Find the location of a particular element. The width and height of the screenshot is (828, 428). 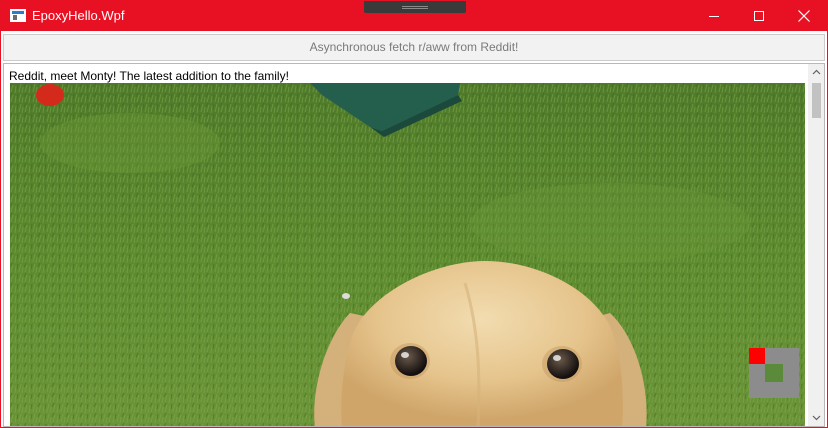

minimize-button is located at coordinates (714, 16).